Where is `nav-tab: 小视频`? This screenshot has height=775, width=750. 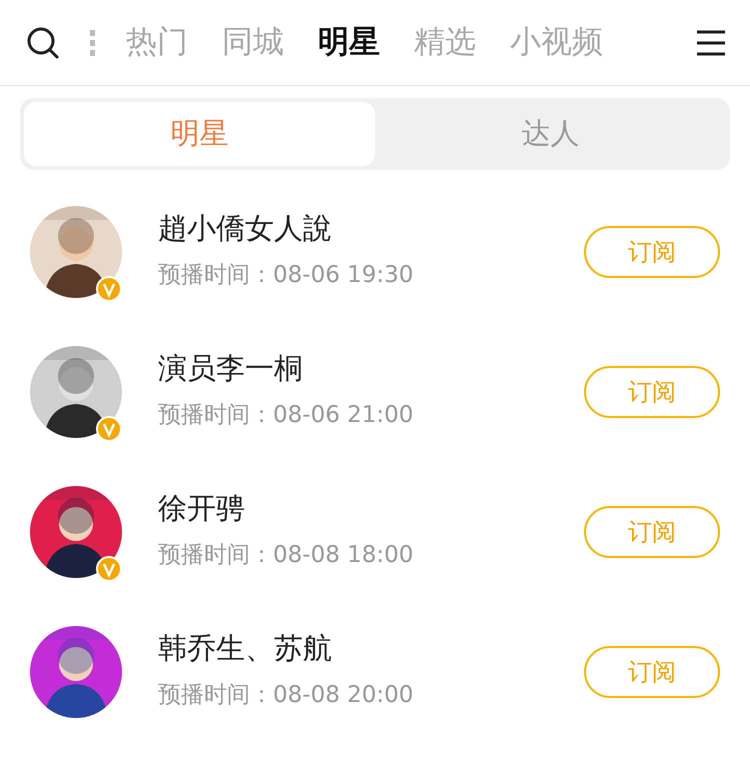 nav-tab: 小视频 is located at coordinates (556, 42).